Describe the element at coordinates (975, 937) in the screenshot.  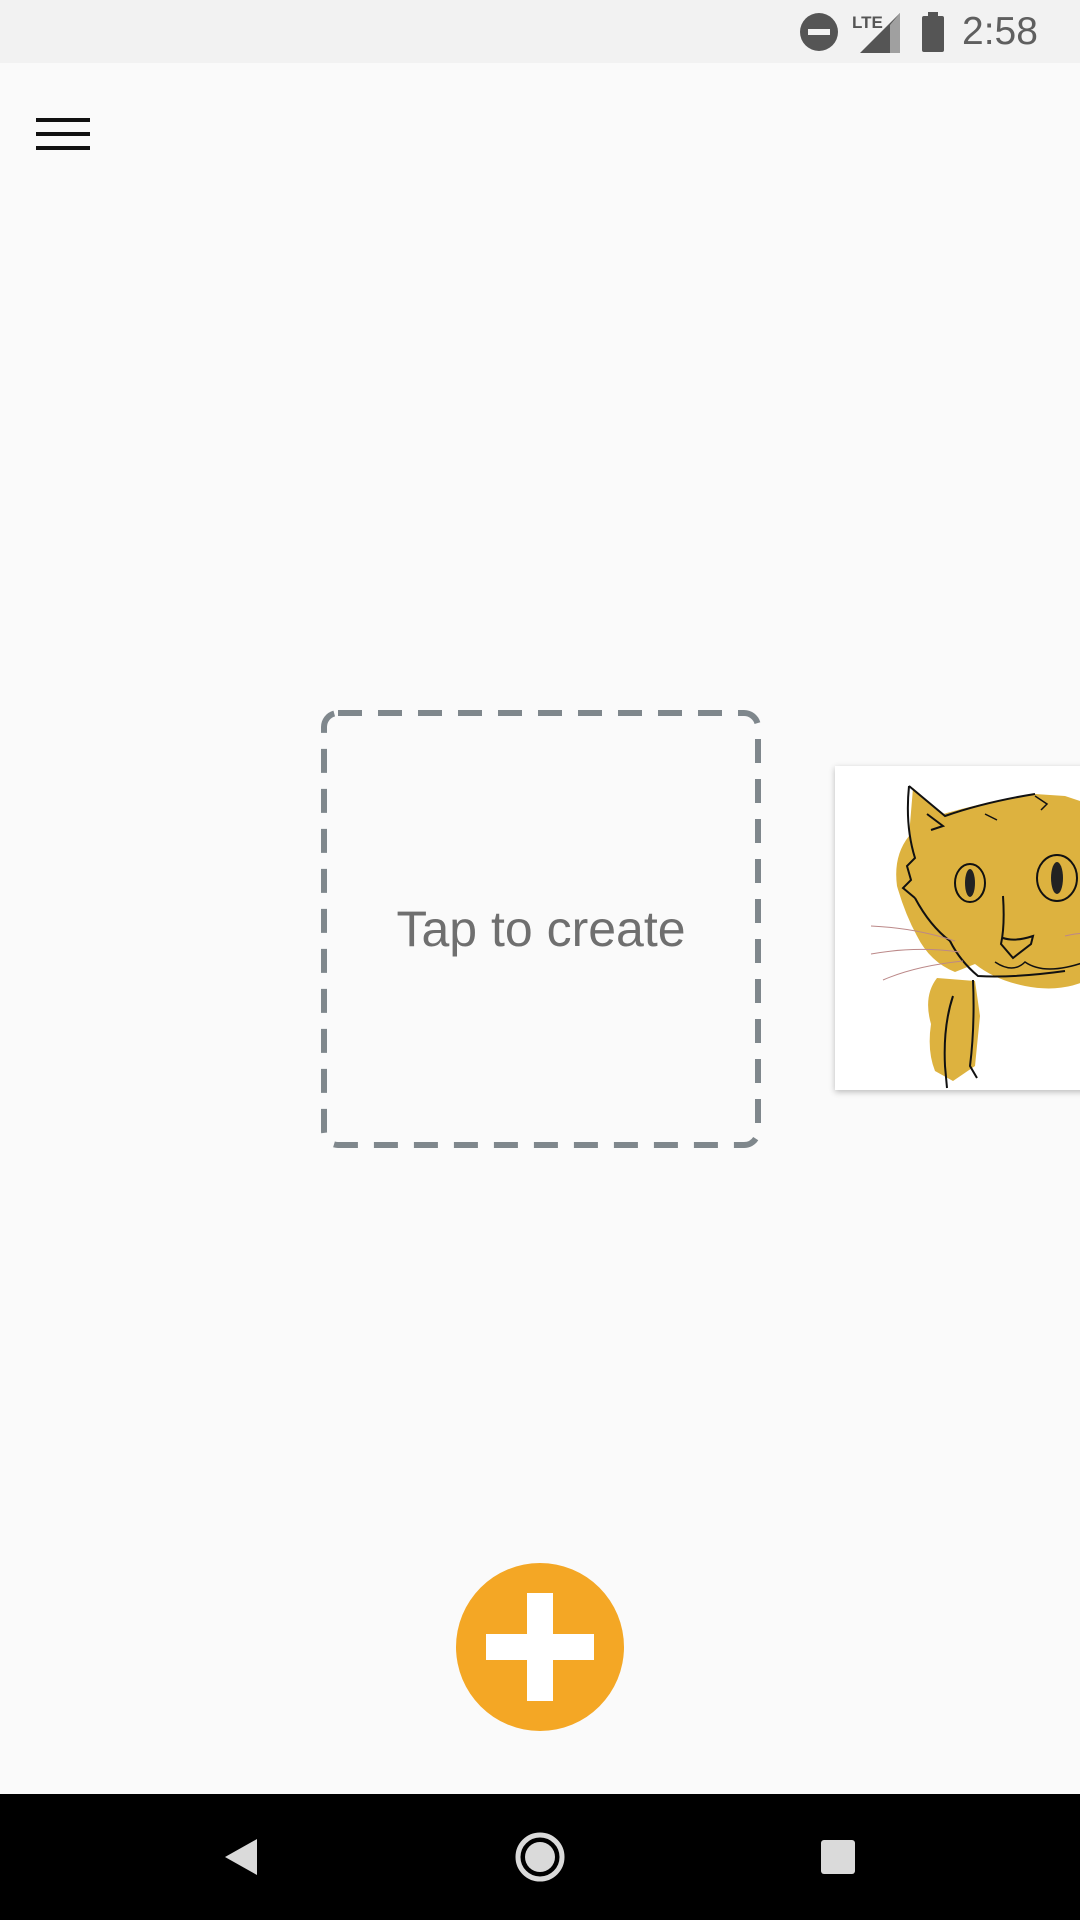
I see `cat-drawing` at that location.